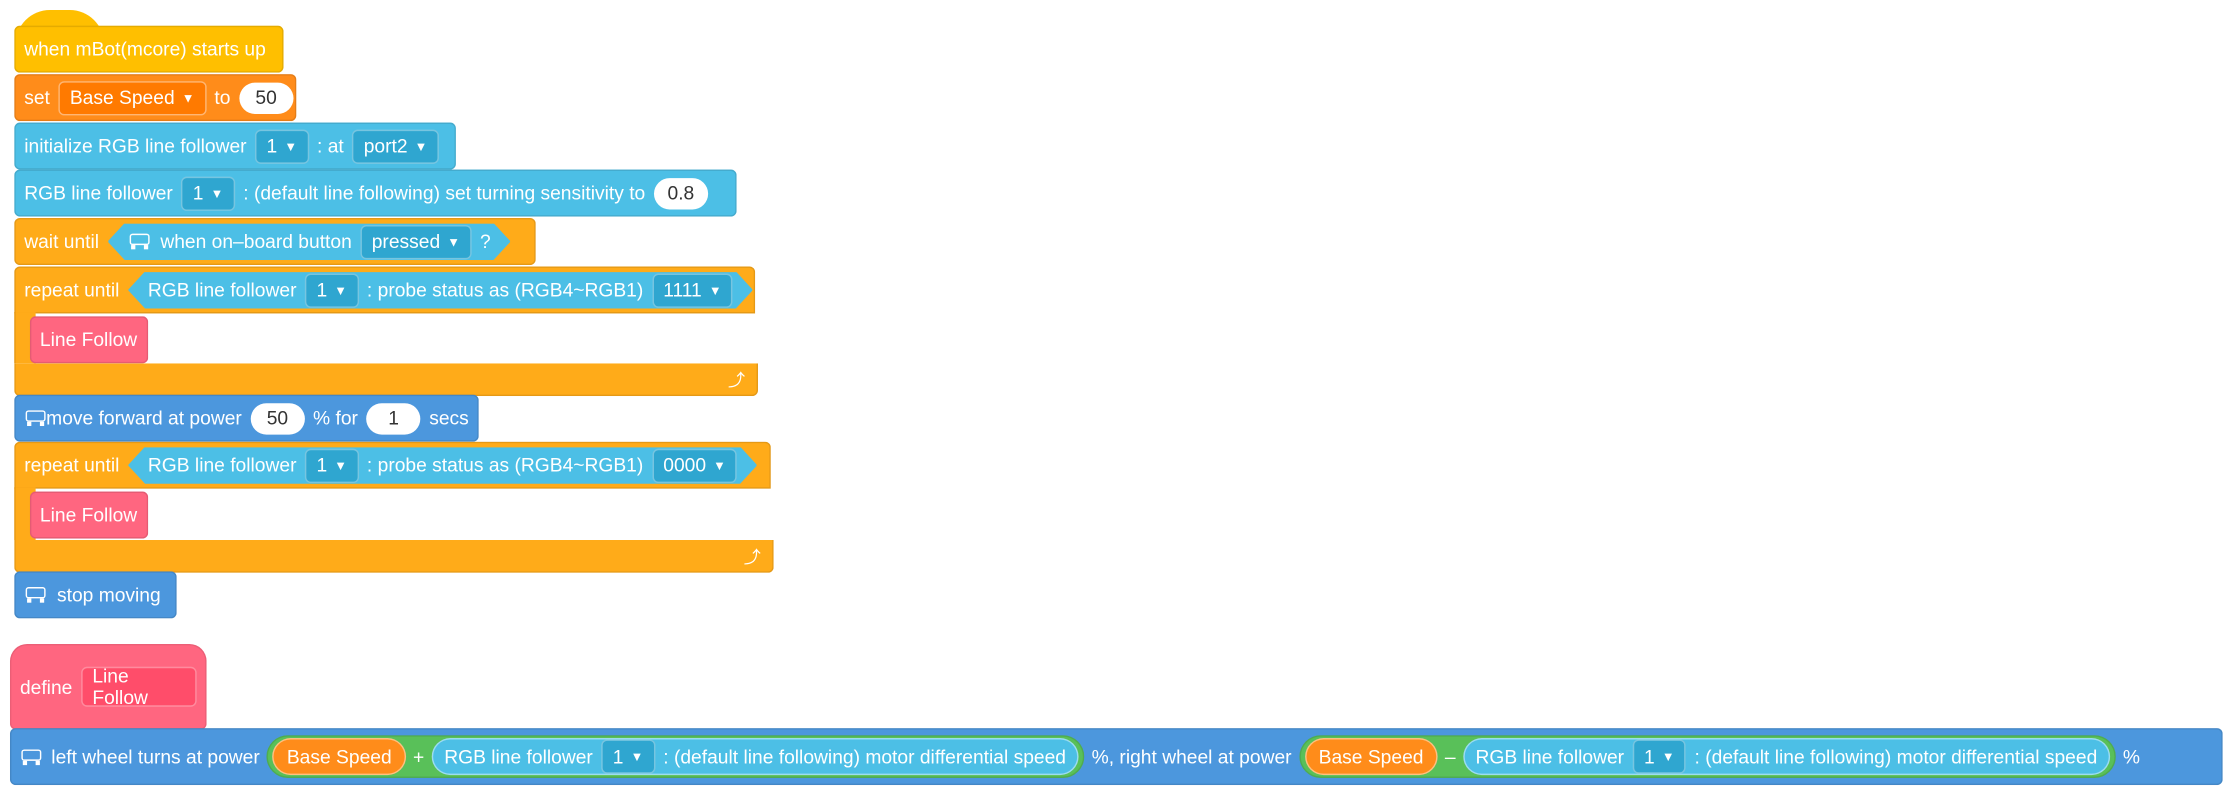  What do you see at coordinates (682, 290) in the screenshot?
I see `probe-pattern: 1111` at bounding box center [682, 290].